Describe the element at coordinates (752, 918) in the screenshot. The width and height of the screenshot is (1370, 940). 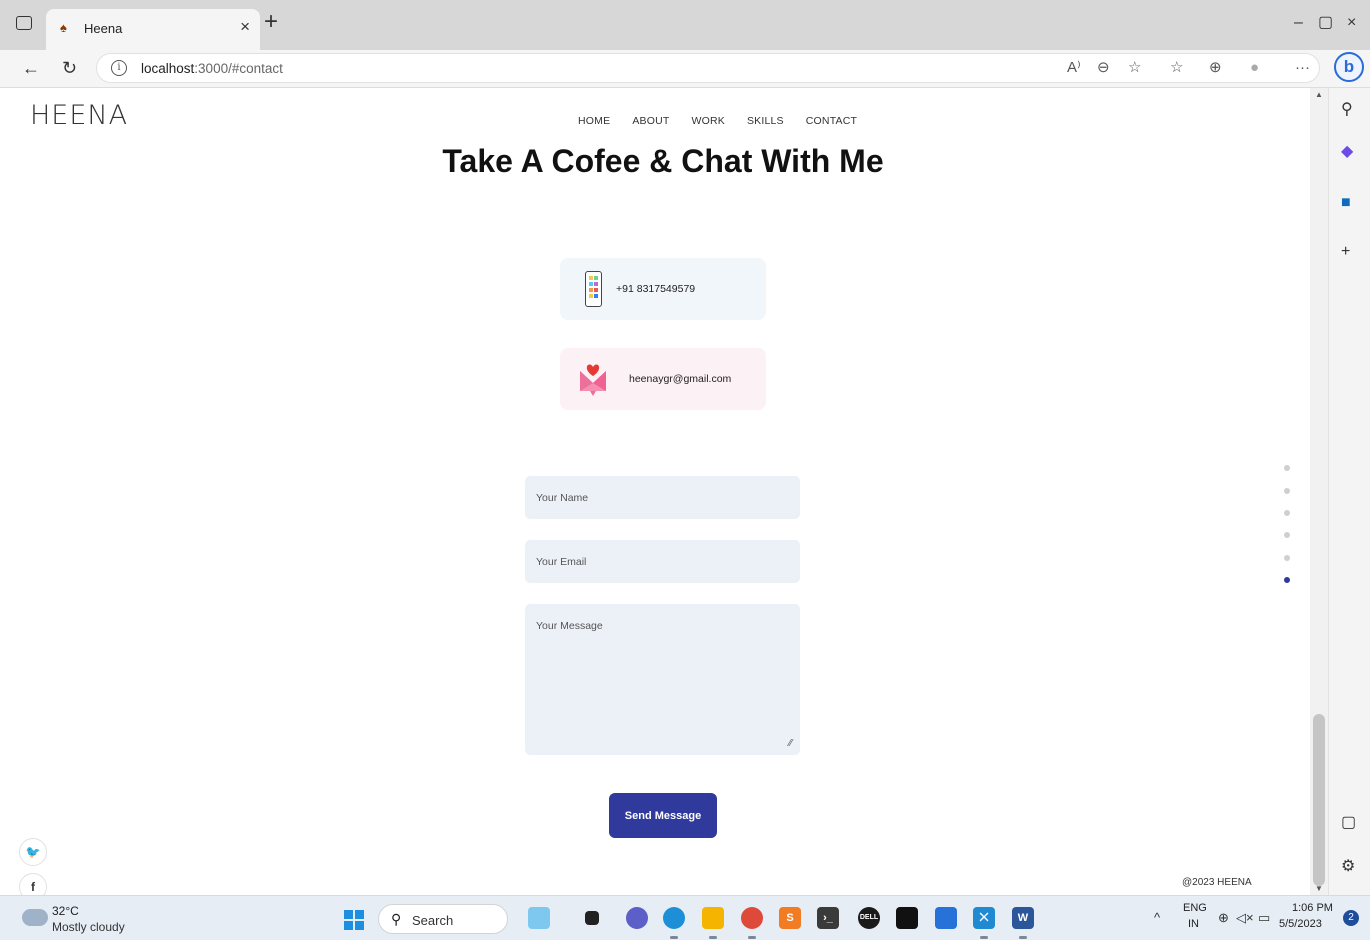
I see `chrome-icon` at that location.